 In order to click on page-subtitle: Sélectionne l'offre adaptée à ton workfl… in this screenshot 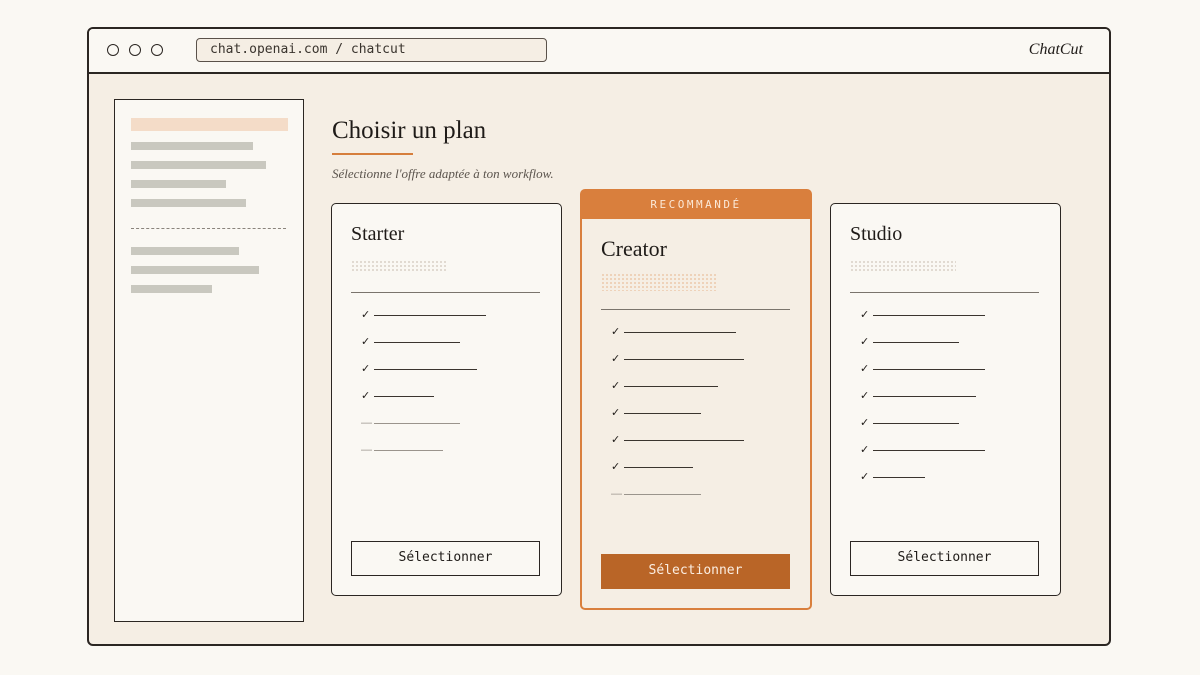, I will do `click(443, 173)`.